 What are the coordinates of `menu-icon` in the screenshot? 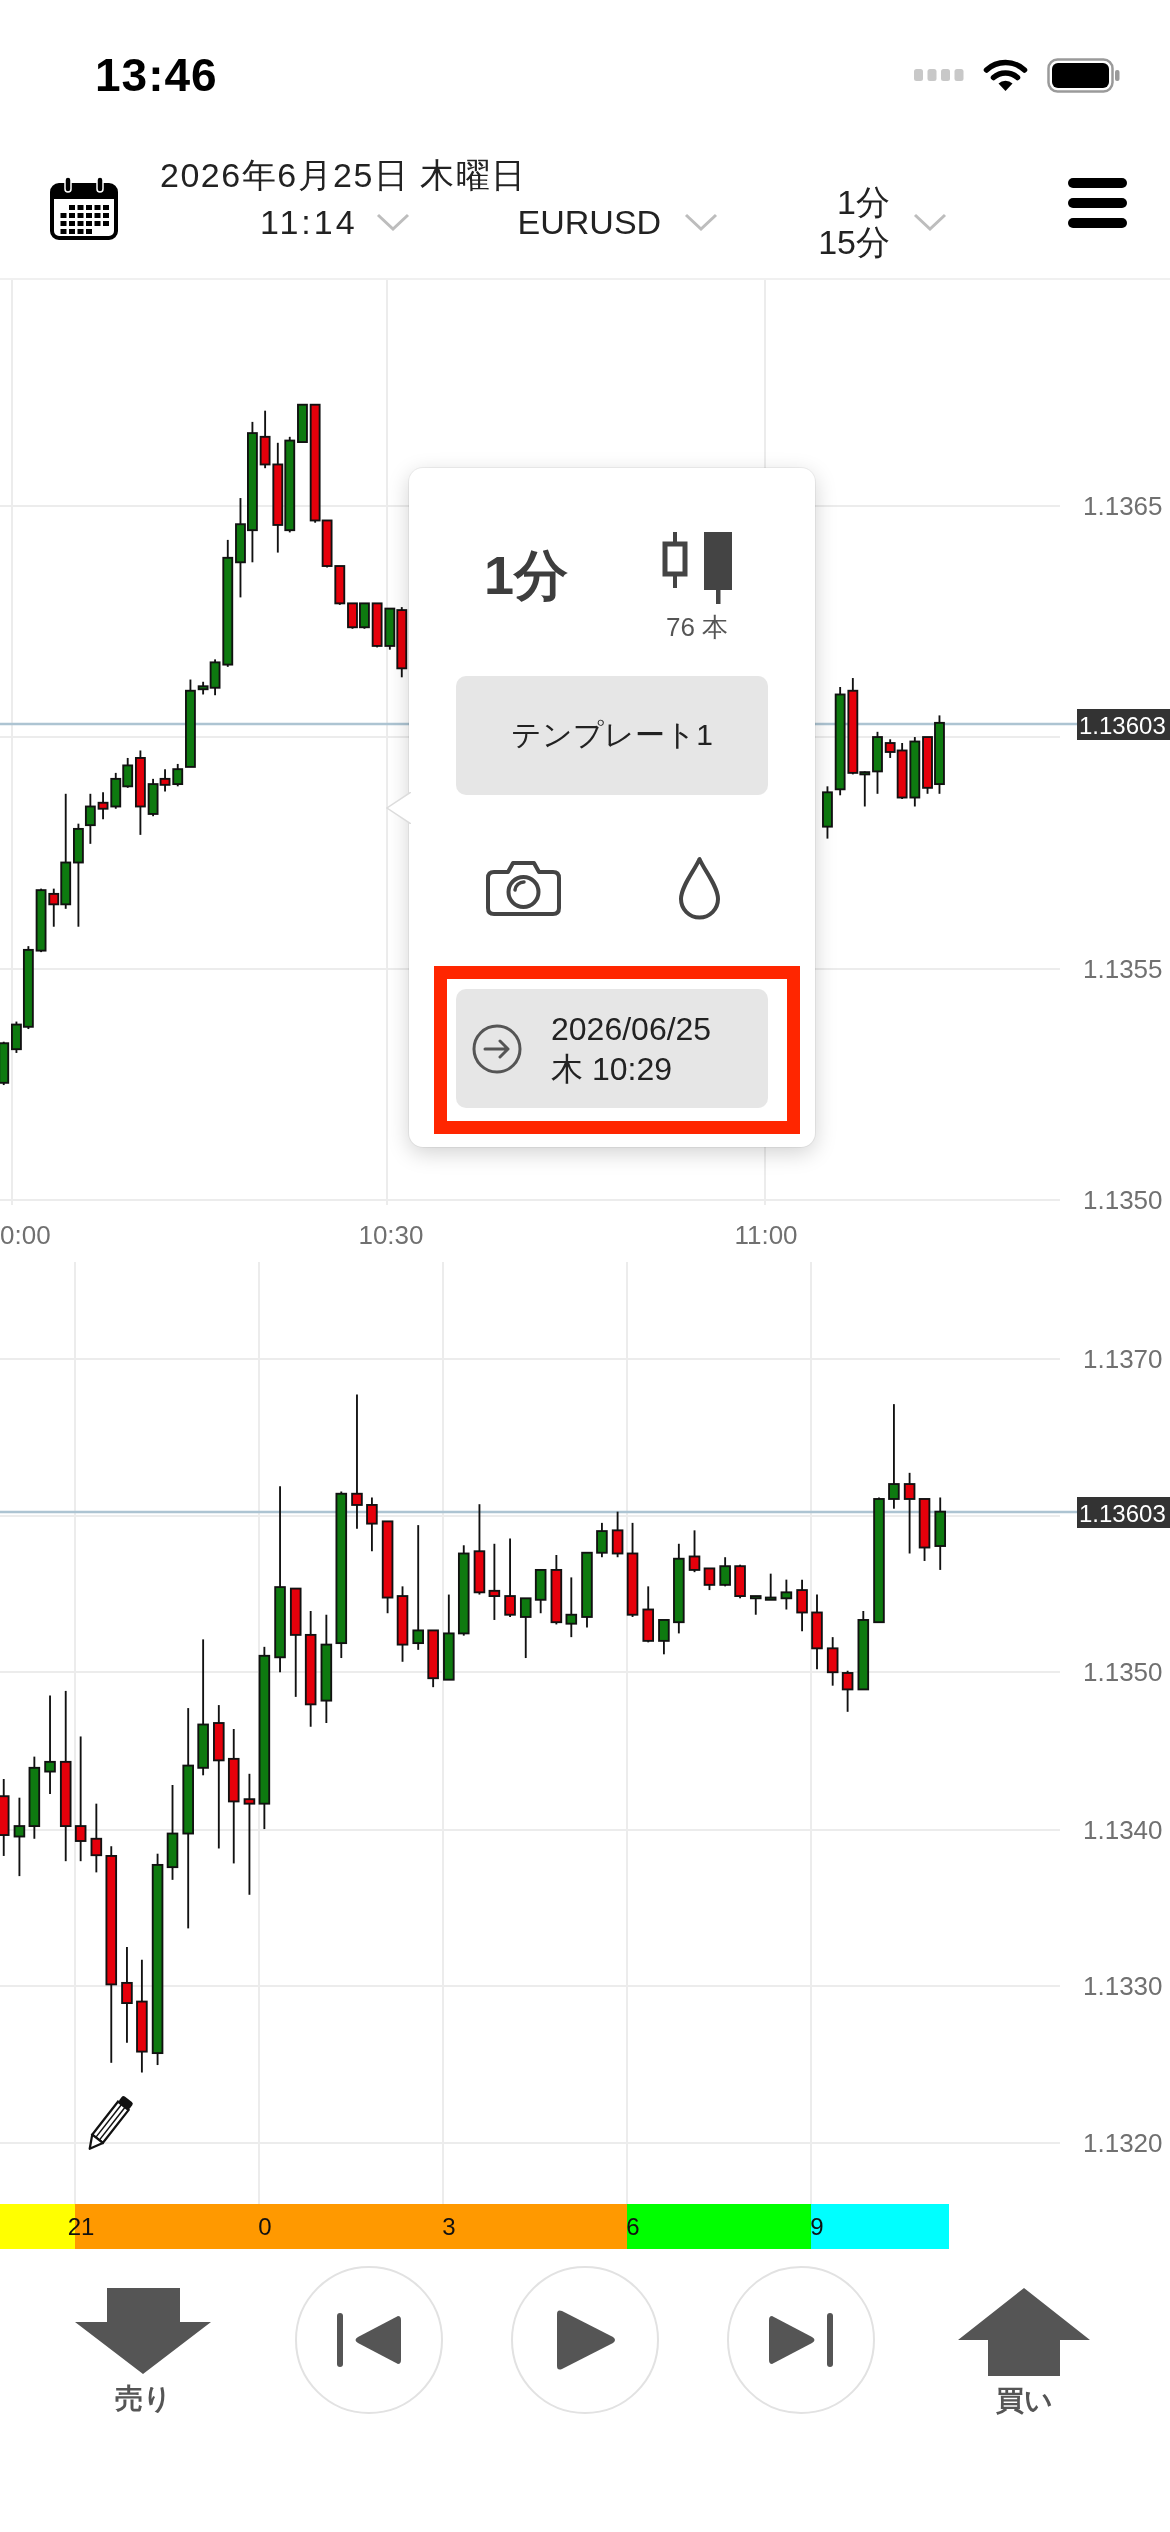 It's located at (1097, 203).